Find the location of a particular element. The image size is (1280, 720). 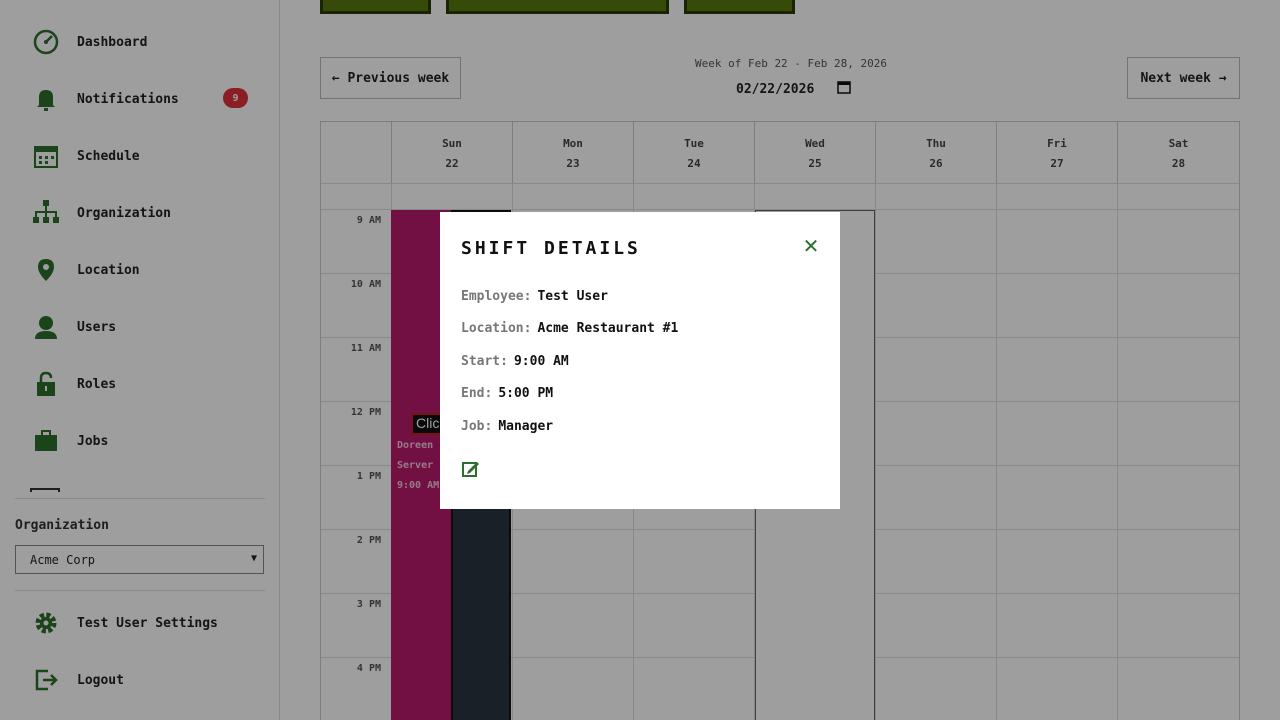

job-label: Job: is located at coordinates (477, 426).